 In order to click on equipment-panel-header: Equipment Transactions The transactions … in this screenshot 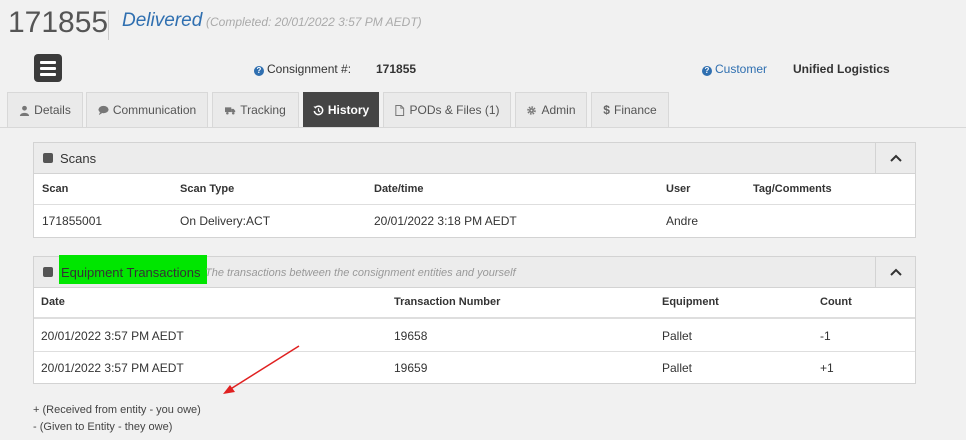, I will do `click(474, 271)`.